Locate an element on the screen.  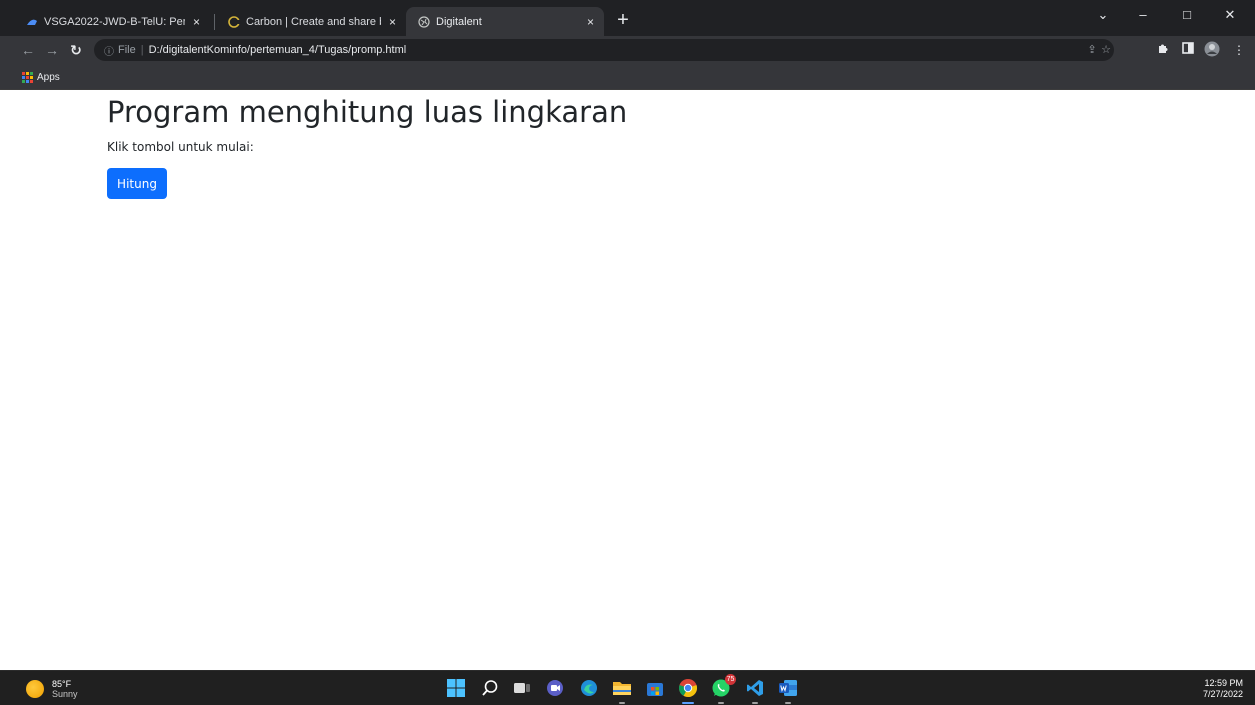
puzzle-icon is located at coordinates (1163, 48).